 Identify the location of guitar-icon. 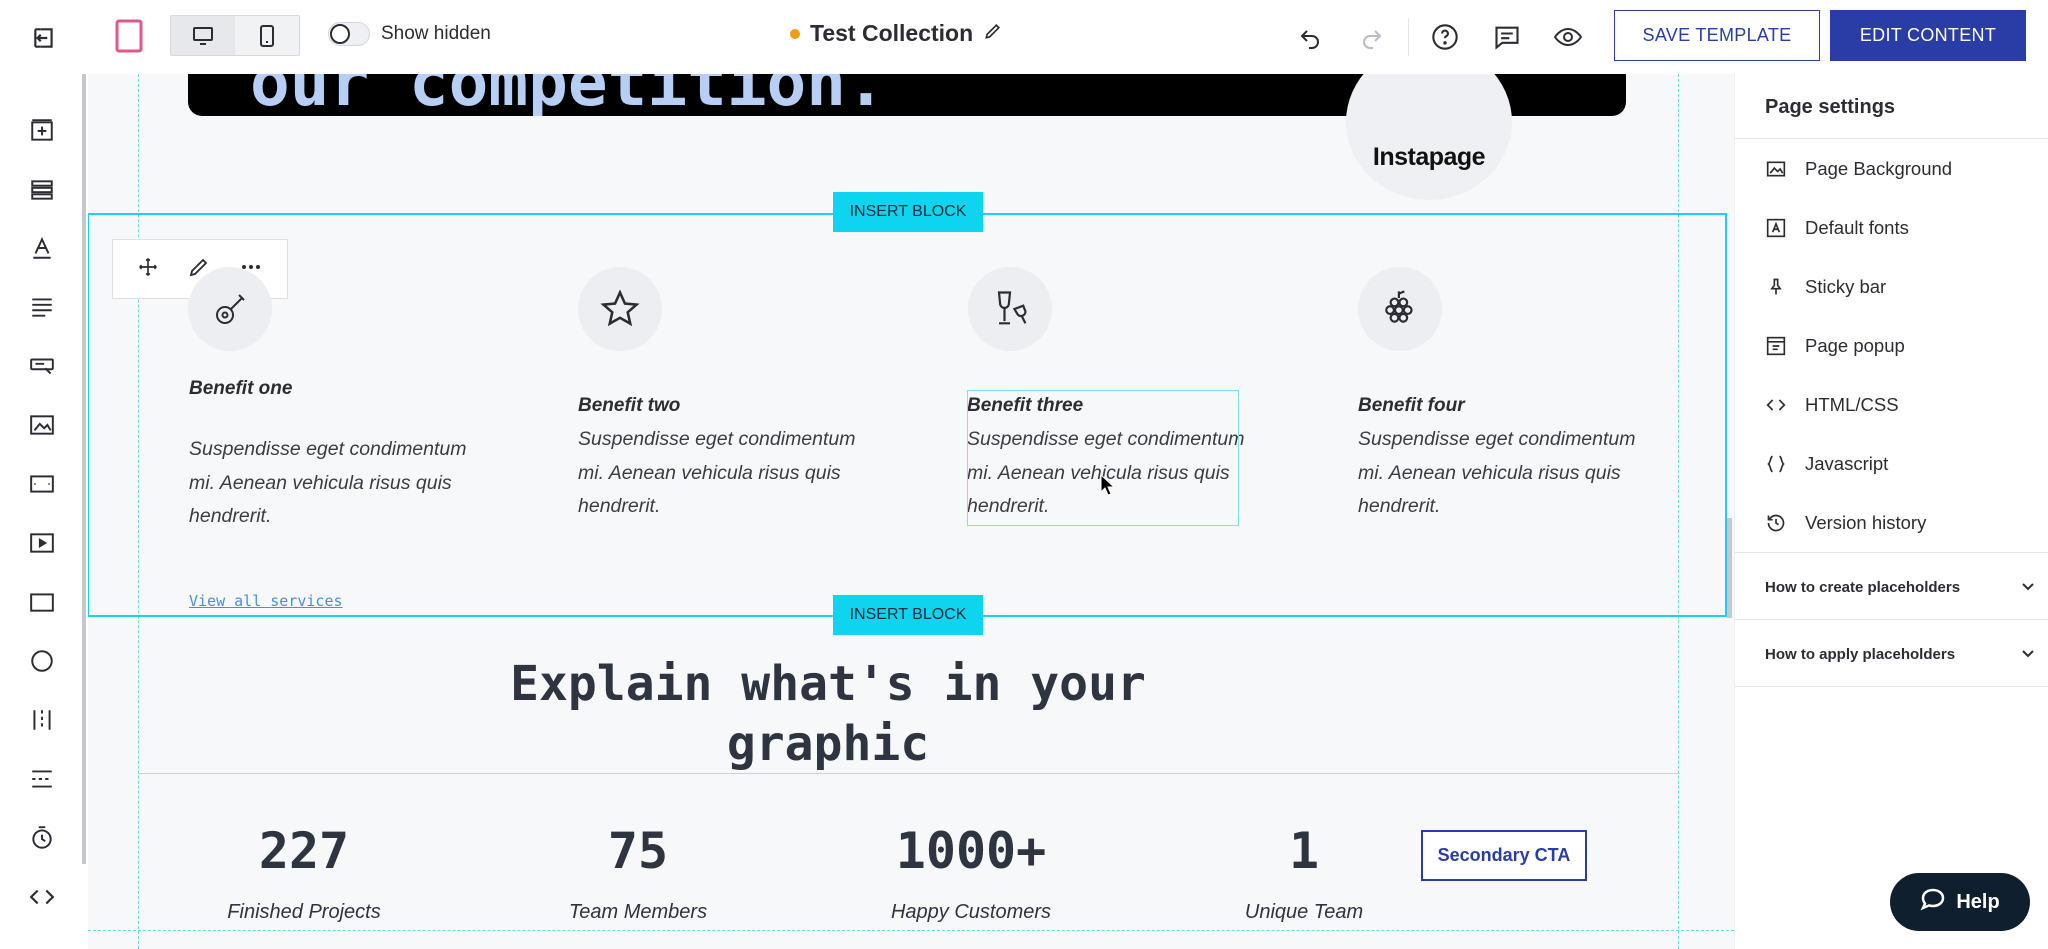
(230, 309).